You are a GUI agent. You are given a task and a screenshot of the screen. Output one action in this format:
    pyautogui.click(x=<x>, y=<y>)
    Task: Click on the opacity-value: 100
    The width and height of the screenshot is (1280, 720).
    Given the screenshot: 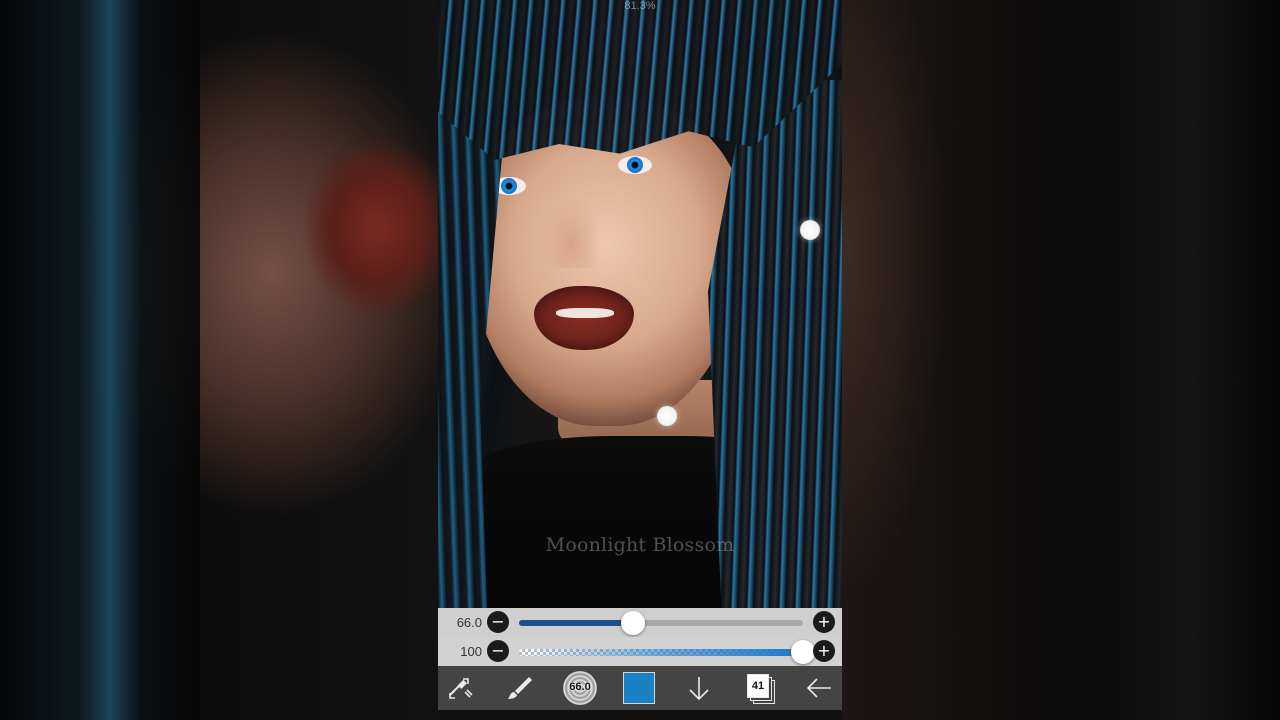 What is the action you would take?
    pyautogui.click(x=471, y=651)
    